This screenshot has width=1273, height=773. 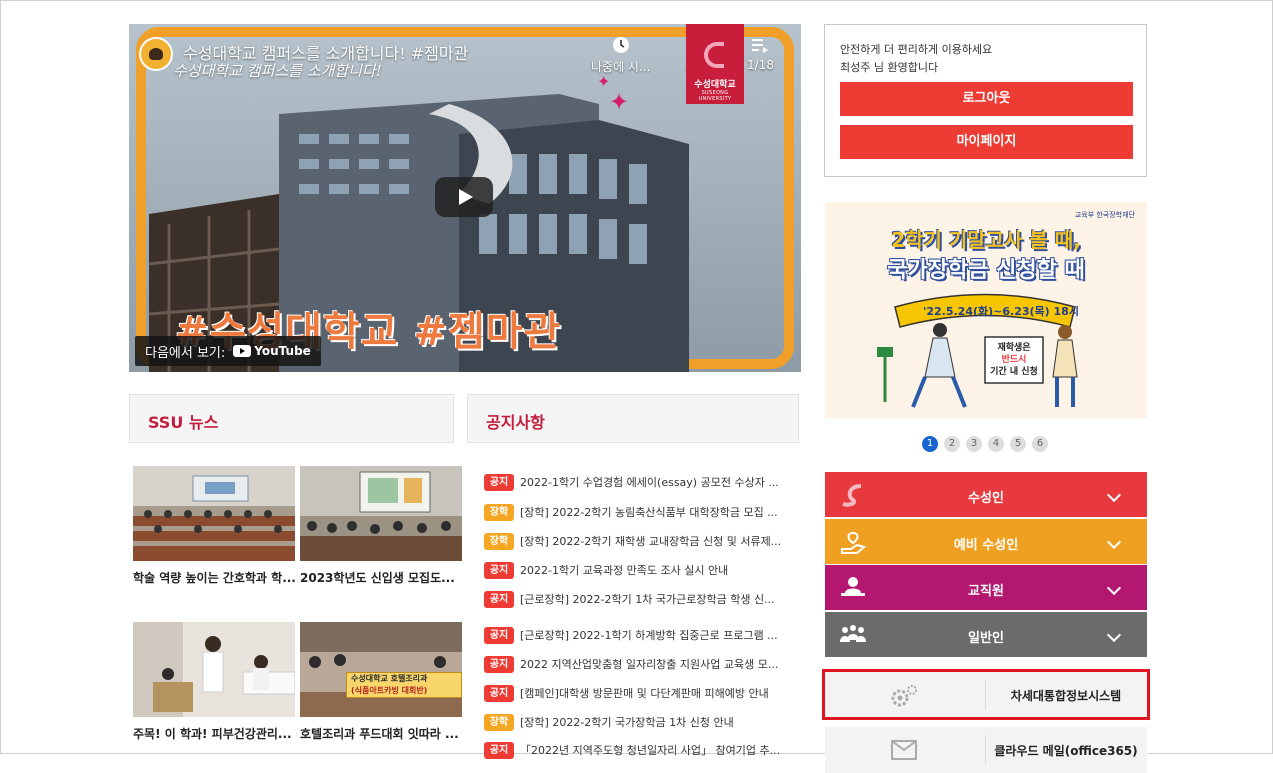 I want to click on sparkle-icon: ✦, so click(x=619, y=102).